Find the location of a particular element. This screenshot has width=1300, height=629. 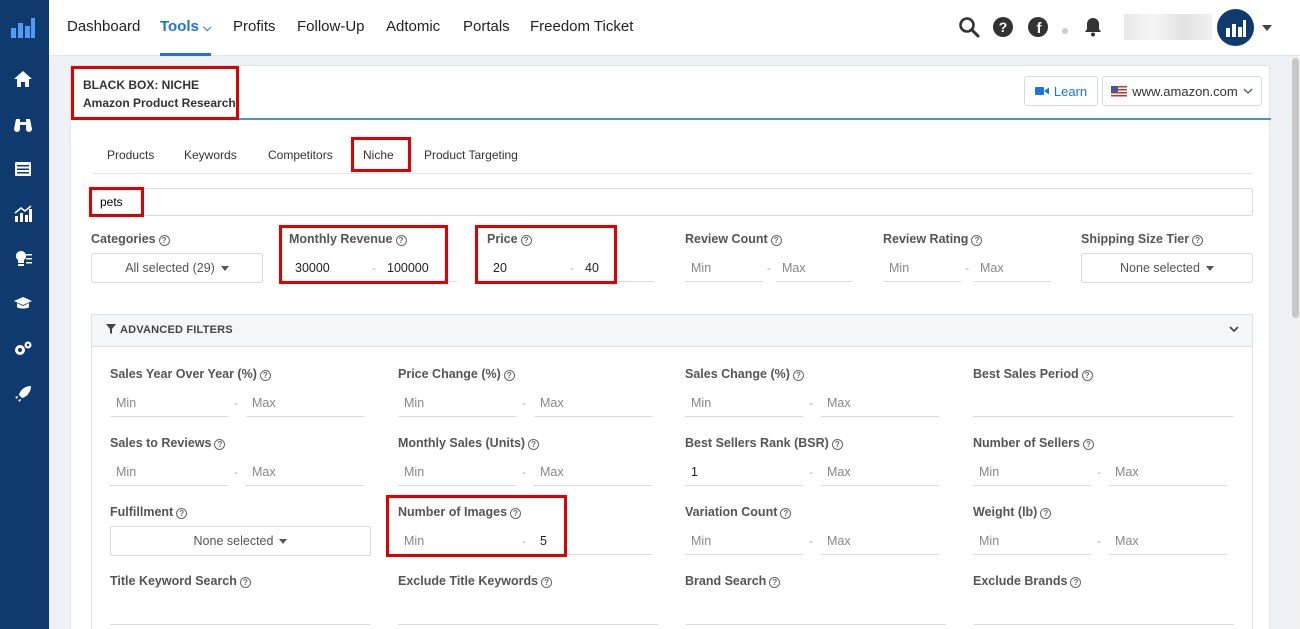

sales-to-reviews-min: Min is located at coordinates (169, 472).